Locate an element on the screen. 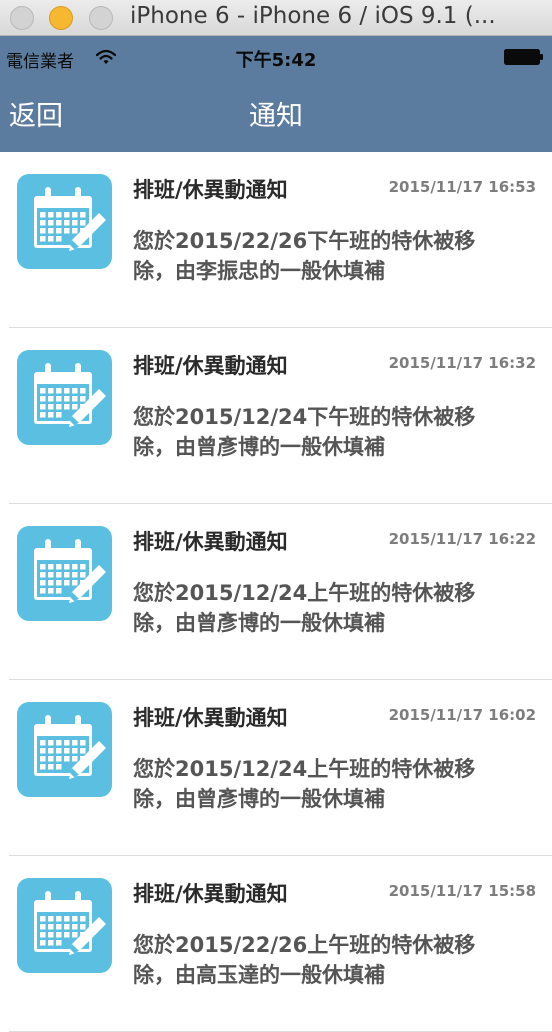  app-header: 電信業者 下午5:42 返回 通知 is located at coordinates (276, 94).